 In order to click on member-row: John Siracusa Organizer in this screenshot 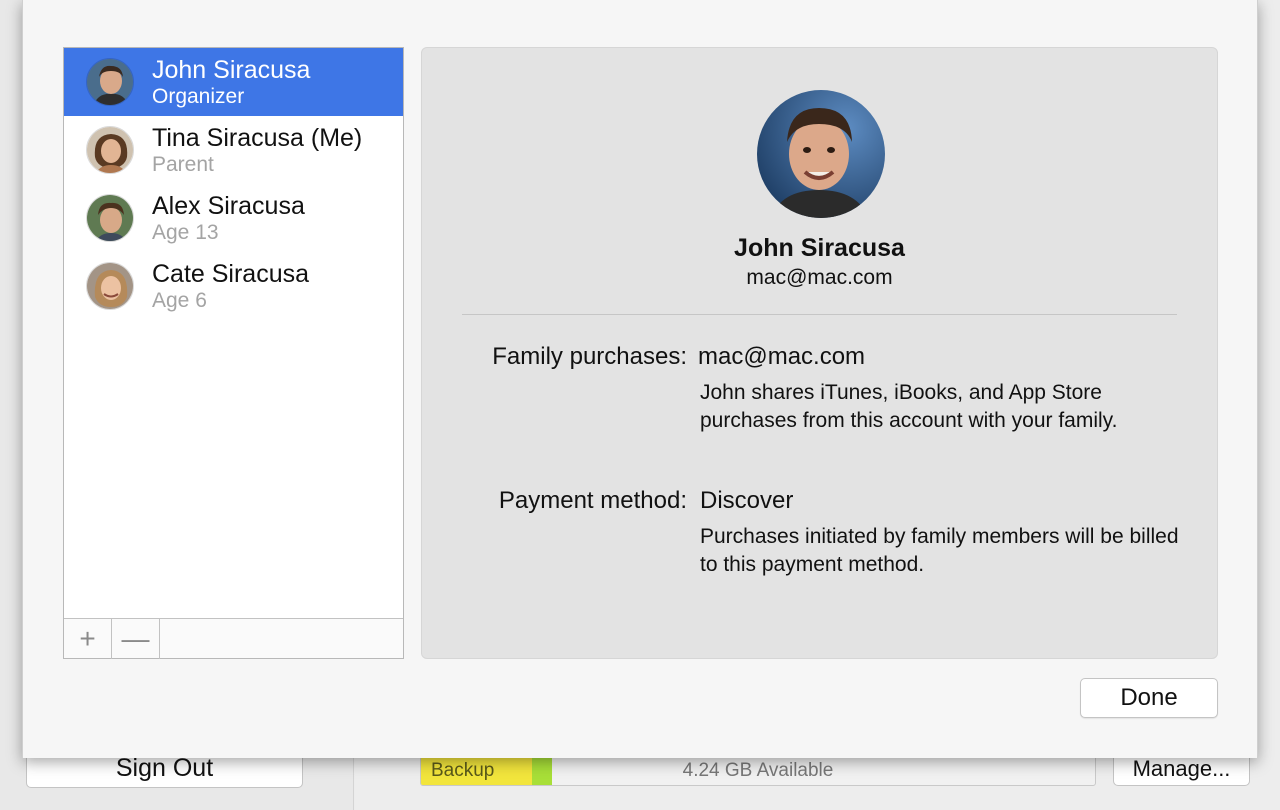, I will do `click(233, 82)`.